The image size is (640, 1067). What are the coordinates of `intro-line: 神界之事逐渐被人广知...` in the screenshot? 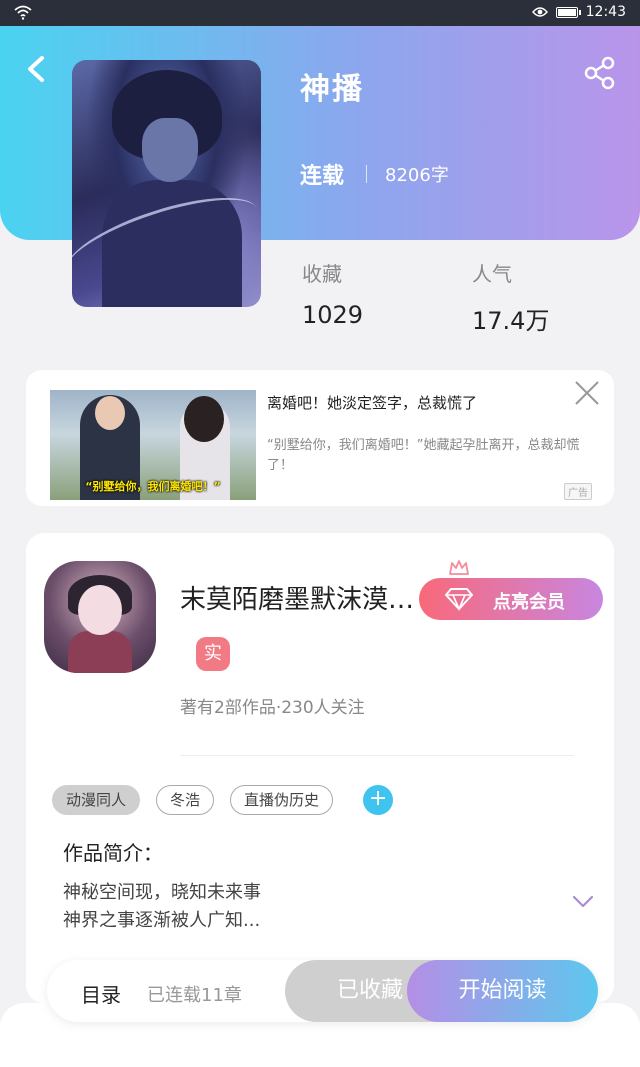 It's located at (162, 920).